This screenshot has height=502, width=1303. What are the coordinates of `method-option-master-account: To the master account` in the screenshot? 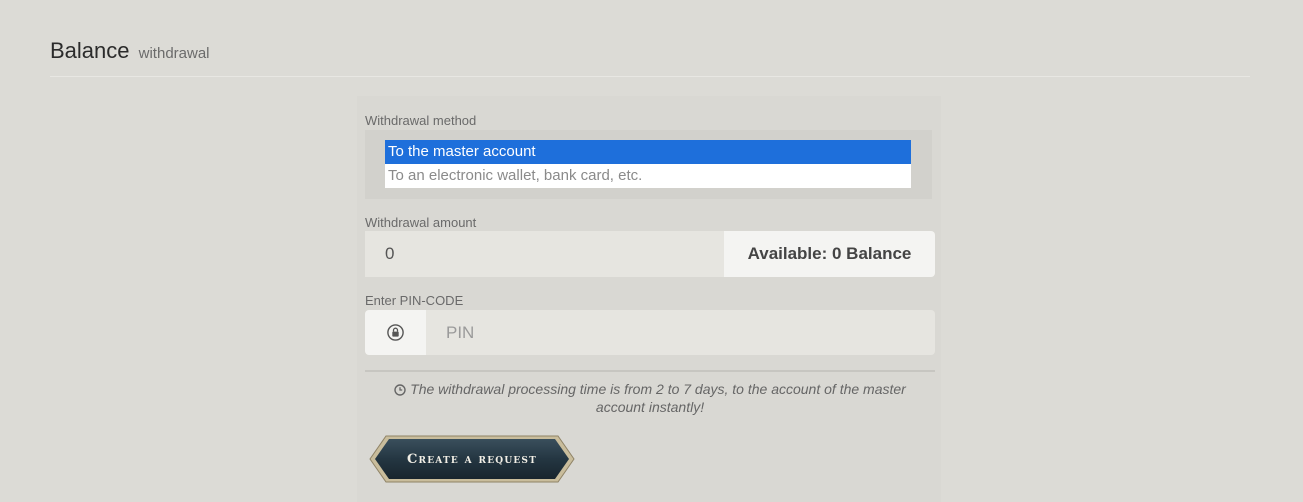 It's located at (648, 152).